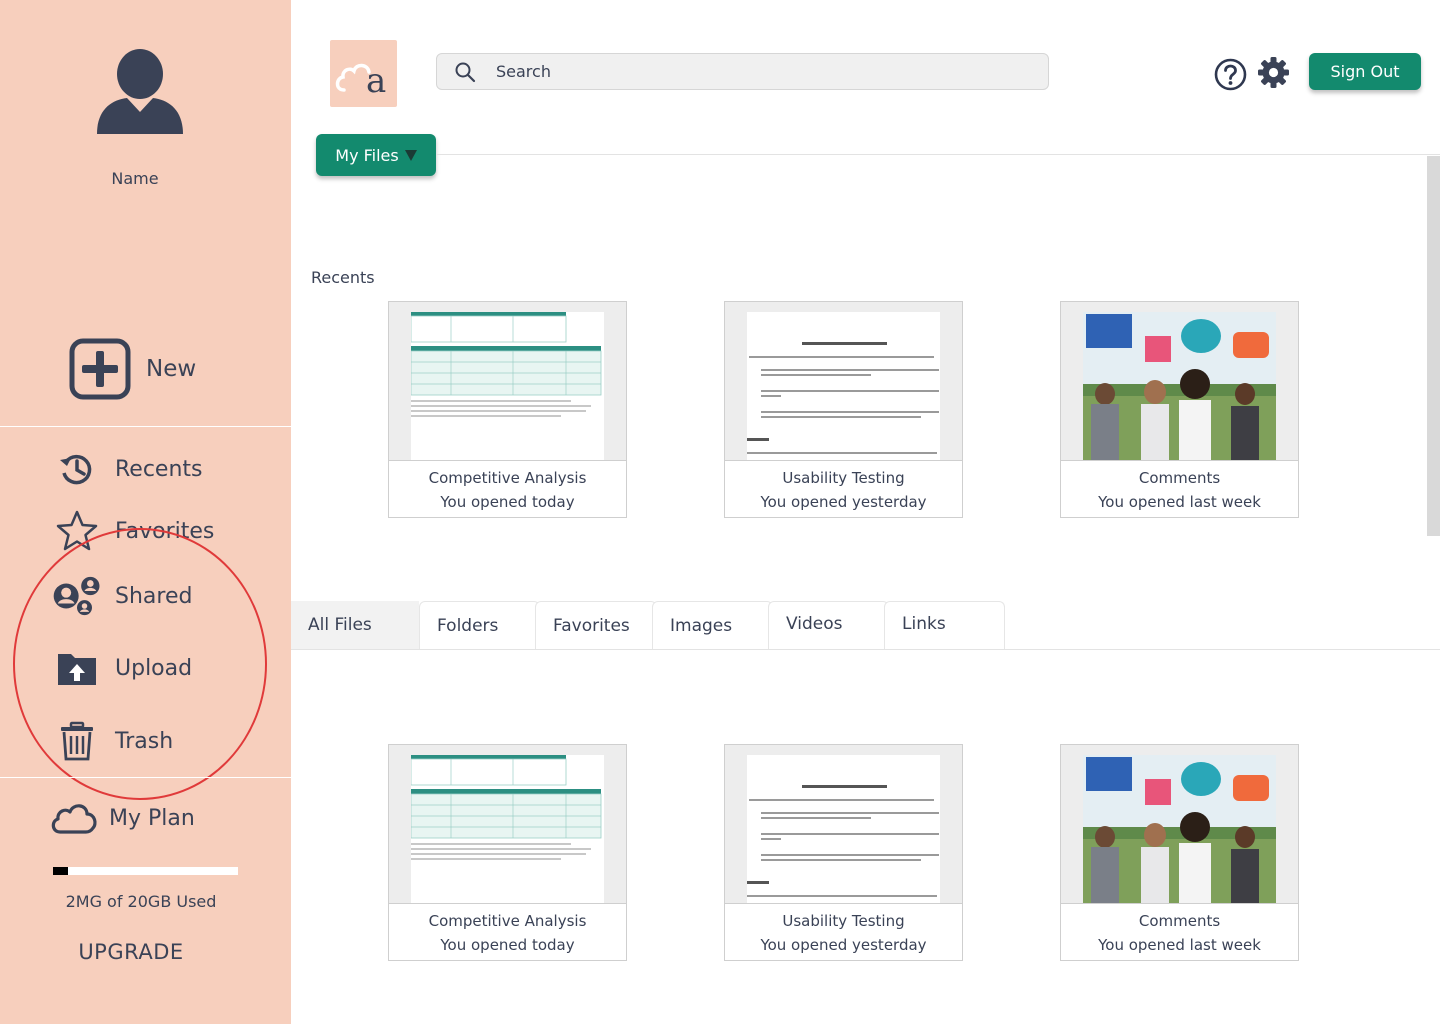  I want to click on tab-label: Images, so click(701, 626).